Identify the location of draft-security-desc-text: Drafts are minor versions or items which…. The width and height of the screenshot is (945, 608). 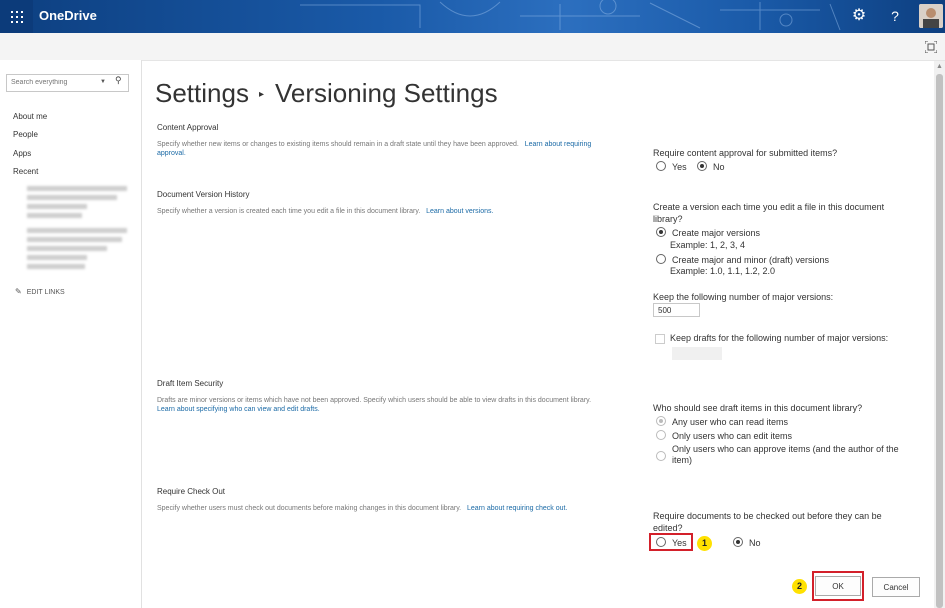
(374, 400).